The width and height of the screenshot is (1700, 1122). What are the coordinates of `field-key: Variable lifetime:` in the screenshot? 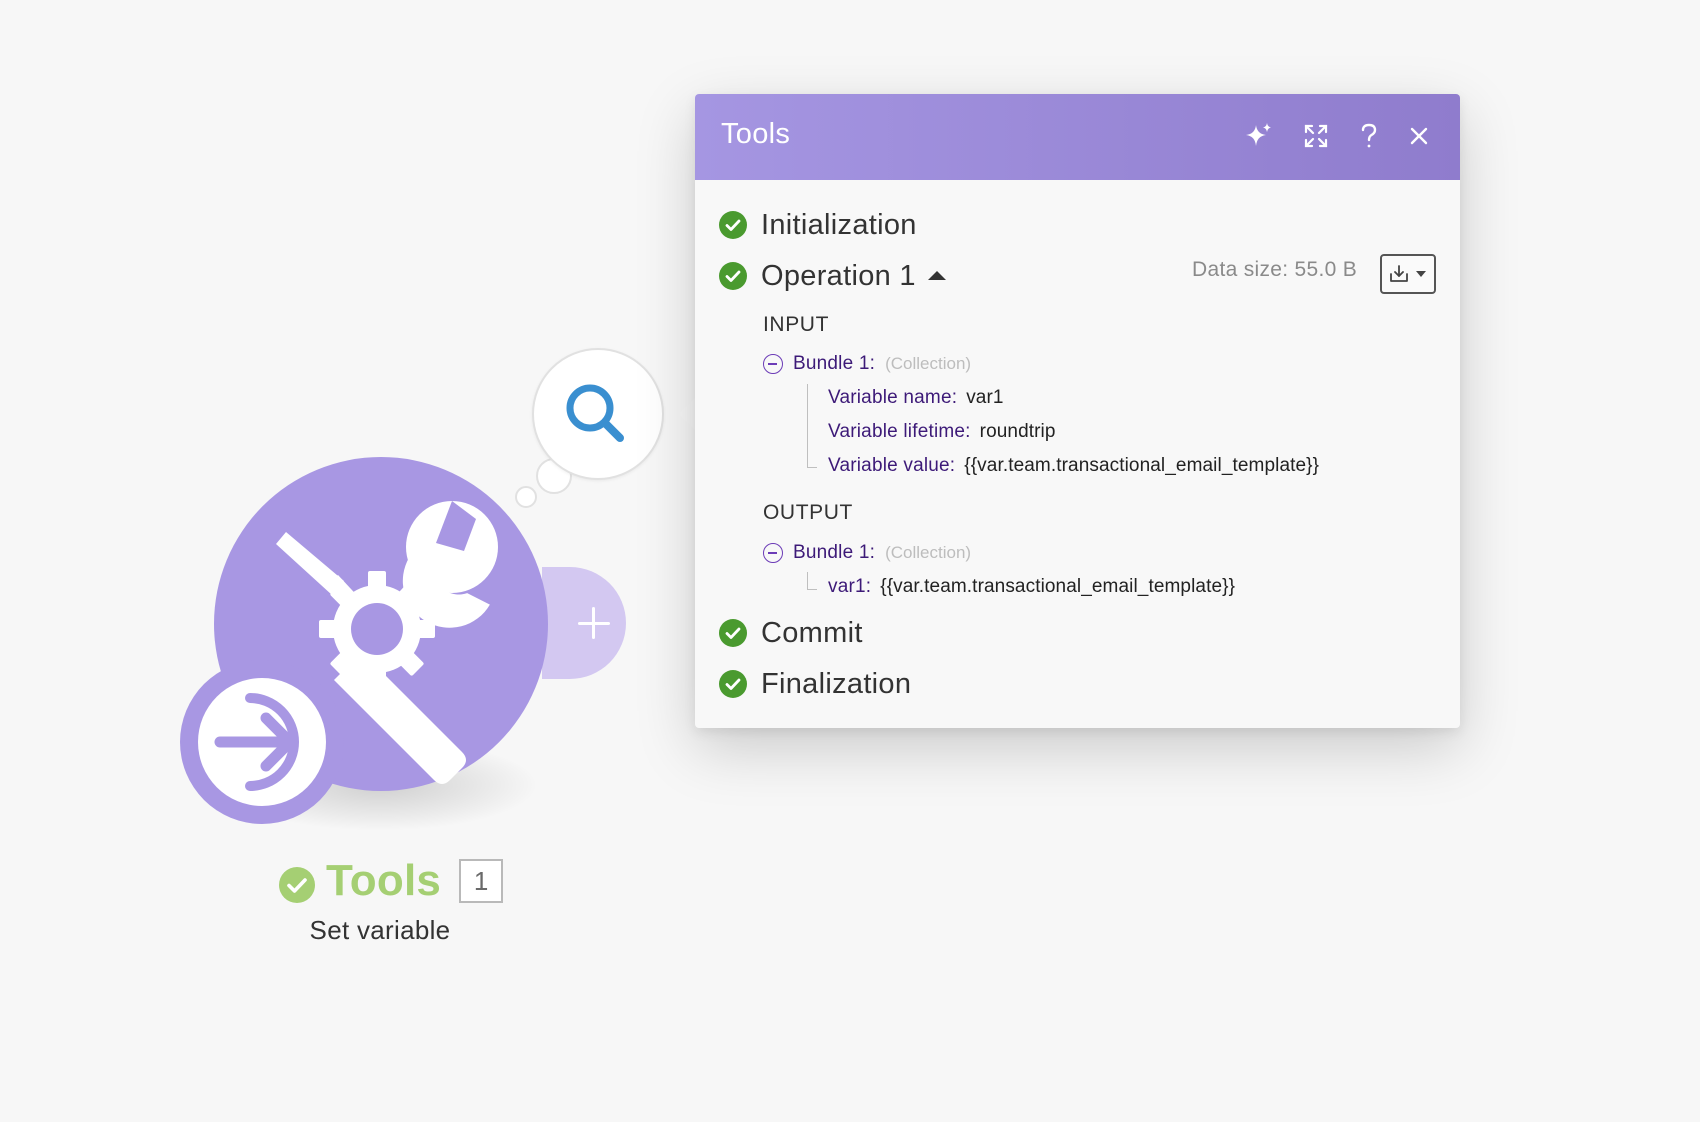 It's located at (899, 431).